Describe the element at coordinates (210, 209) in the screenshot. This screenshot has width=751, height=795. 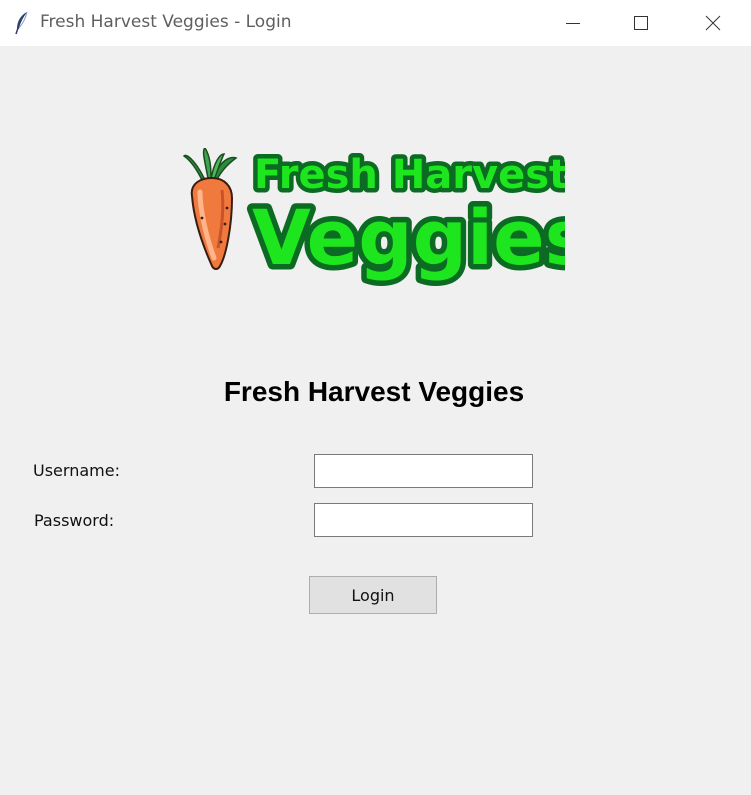
I see `carrot-icon` at that location.